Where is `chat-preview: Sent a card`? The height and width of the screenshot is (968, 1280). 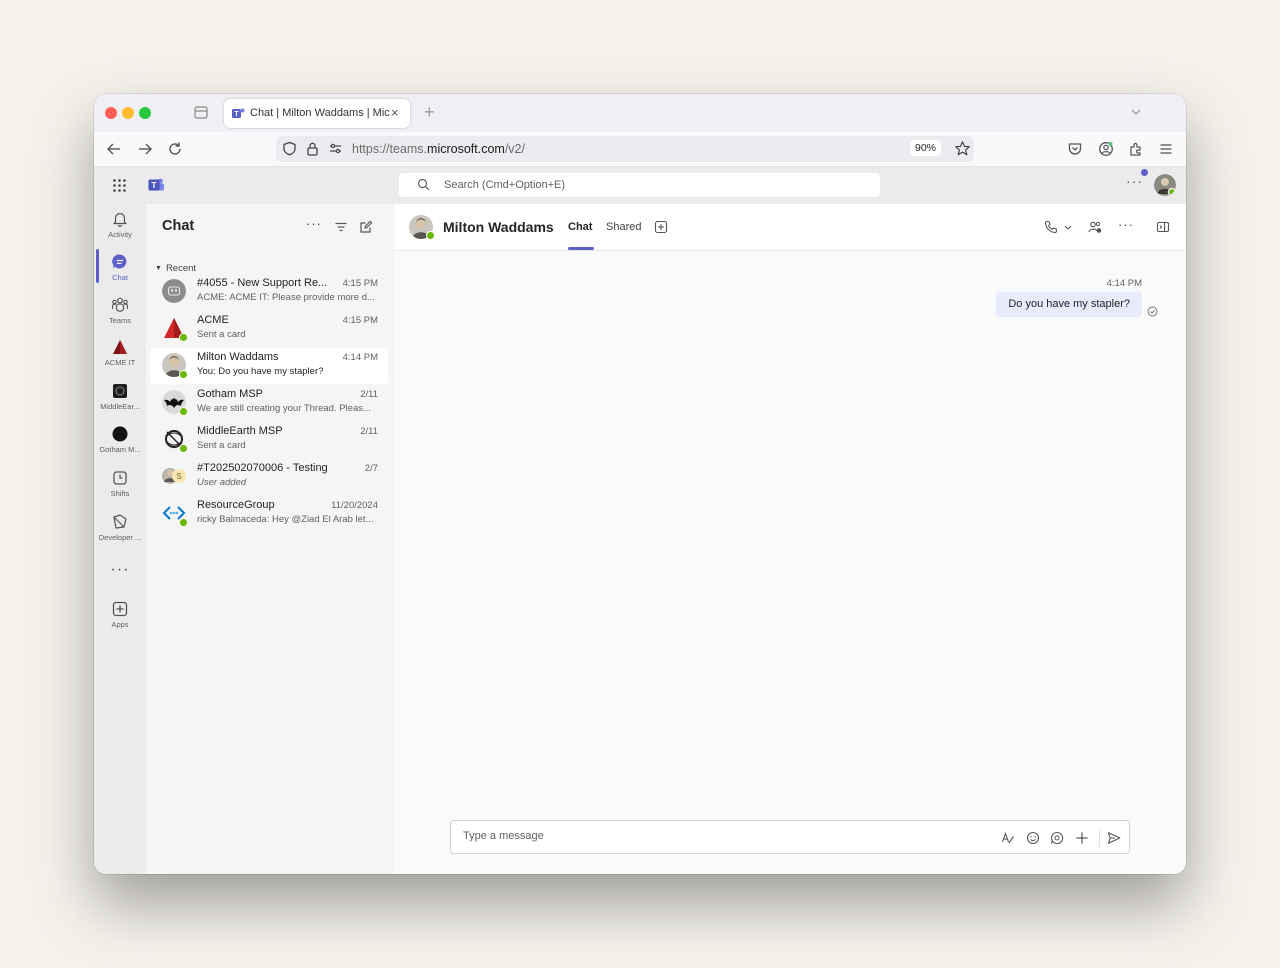 chat-preview: Sent a card is located at coordinates (221, 334).